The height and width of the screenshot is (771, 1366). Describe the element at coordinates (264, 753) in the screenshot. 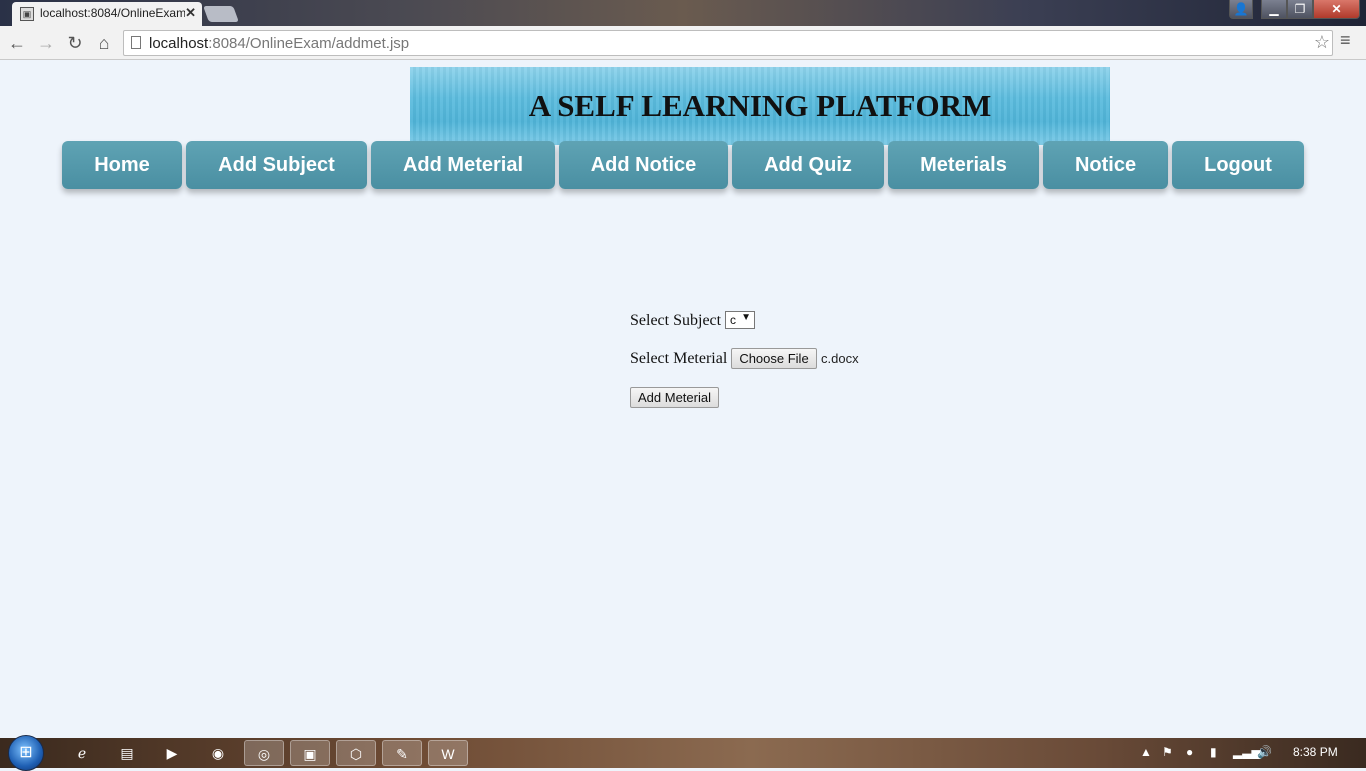

I see `chrome-icon: ◎` at that location.